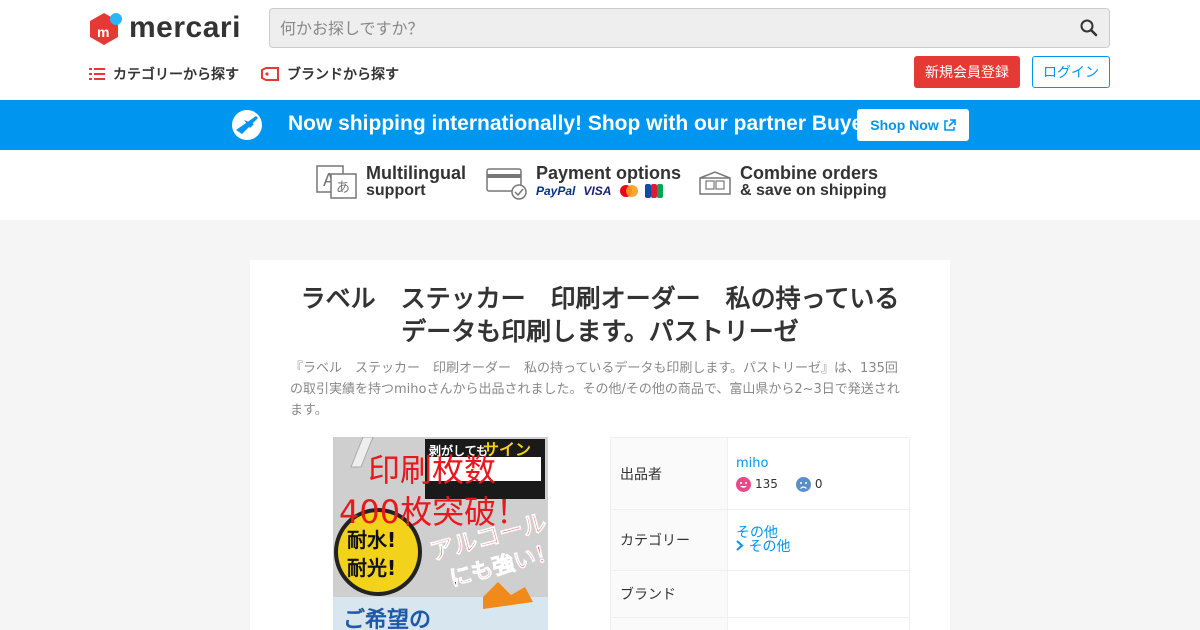 The height and width of the screenshot is (630, 1200). What do you see at coordinates (629, 191) in the screenshot?
I see `mastercard-logo` at bounding box center [629, 191].